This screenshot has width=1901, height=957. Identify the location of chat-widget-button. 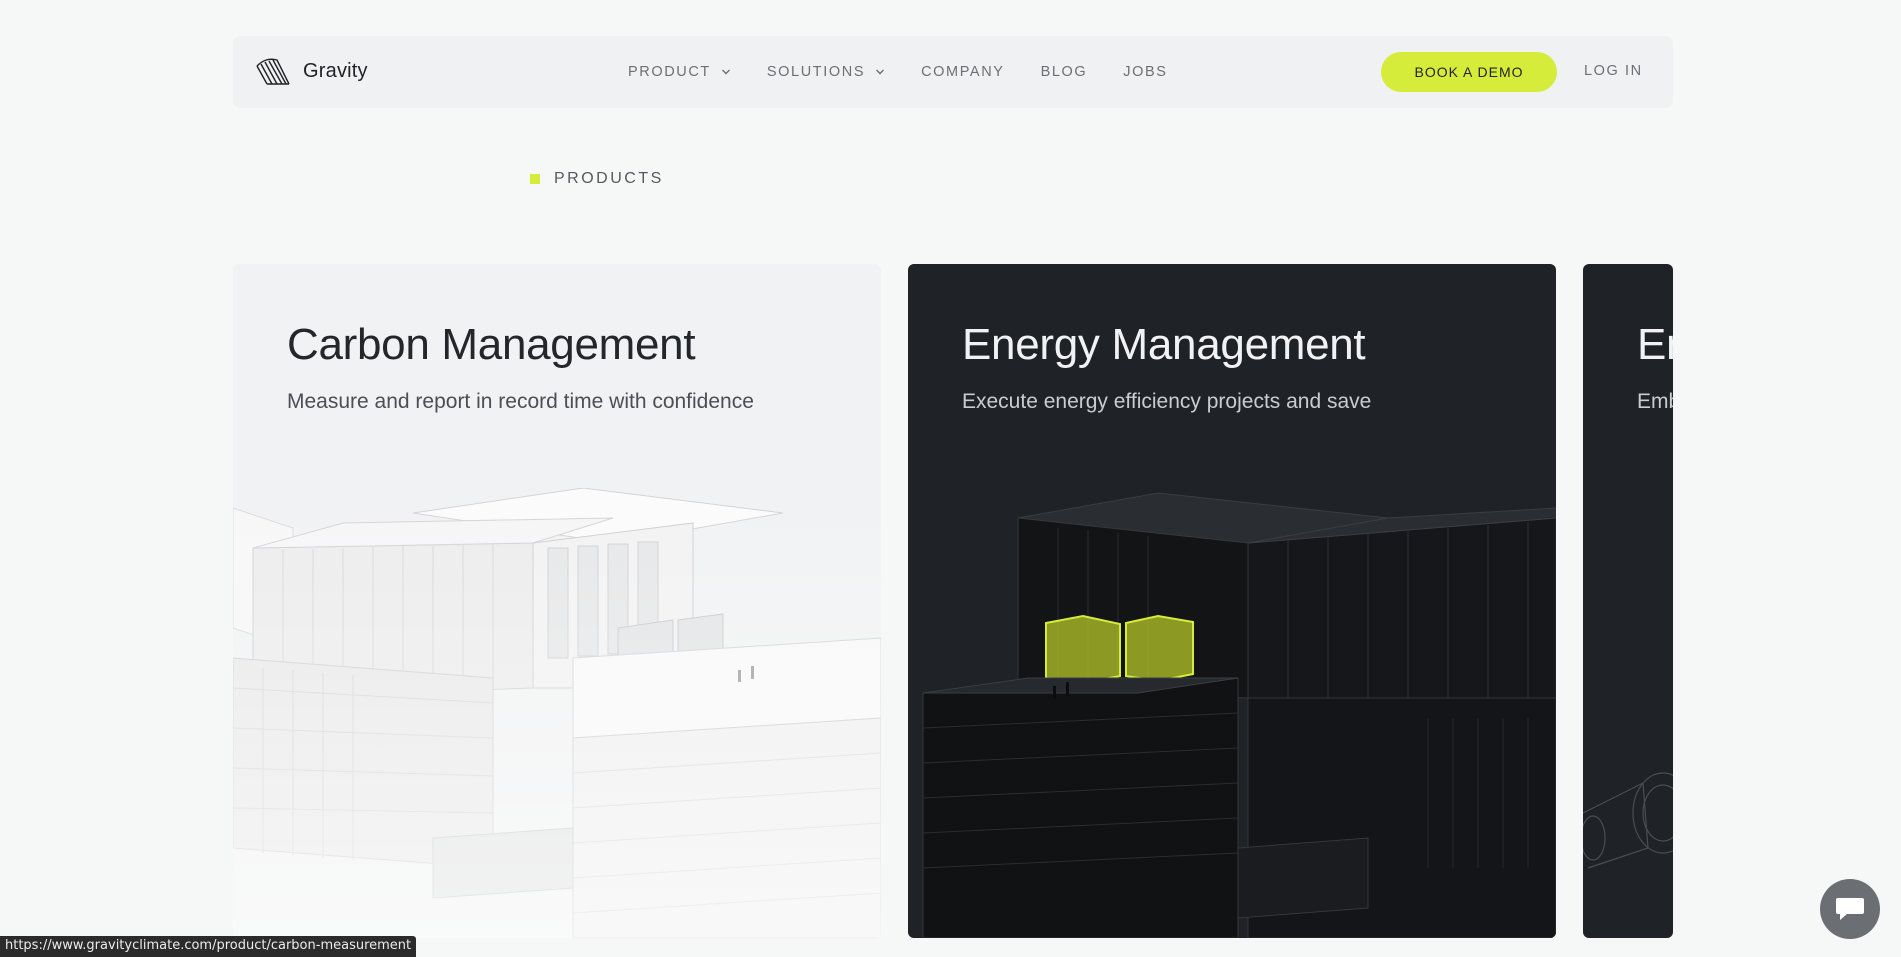
(1850, 909).